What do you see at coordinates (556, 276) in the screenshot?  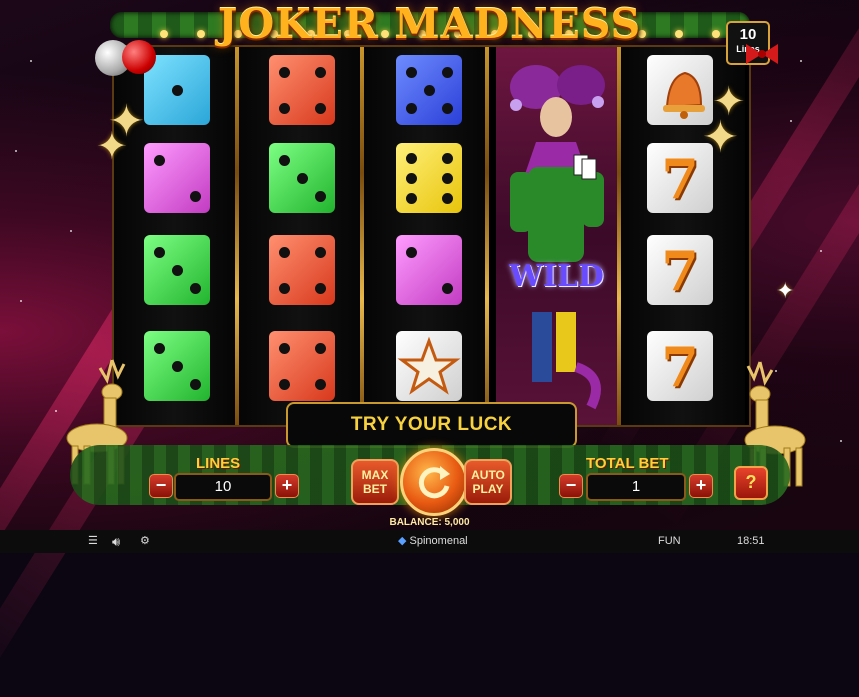 I see `wild-label: WILD` at bounding box center [556, 276].